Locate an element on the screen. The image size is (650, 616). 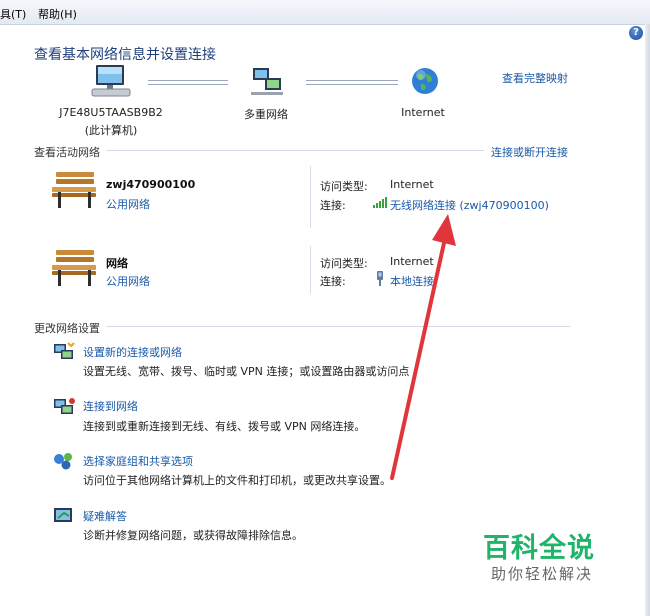
connect-to-network-desc: 连接到或重新连接到无线、有线、拨号或 VPN 网络连接。 is located at coordinates (224, 426).